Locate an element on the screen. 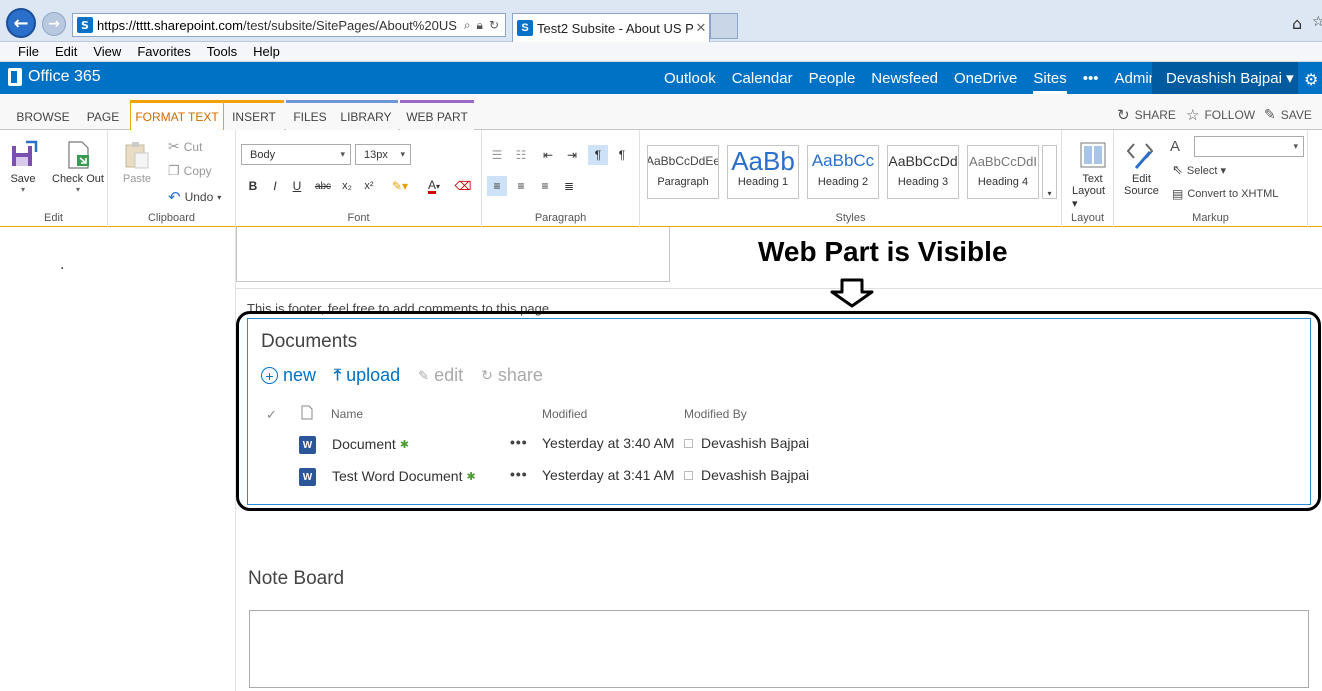  arrow-right-icon: → is located at coordinates (54, 24).